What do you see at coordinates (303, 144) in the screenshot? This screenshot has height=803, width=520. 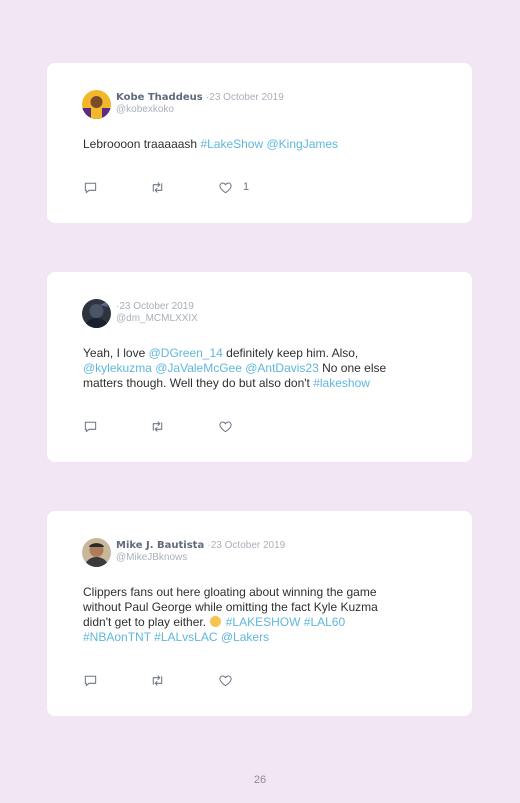 I see `mention-link: @KingJames` at bounding box center [303, 144].